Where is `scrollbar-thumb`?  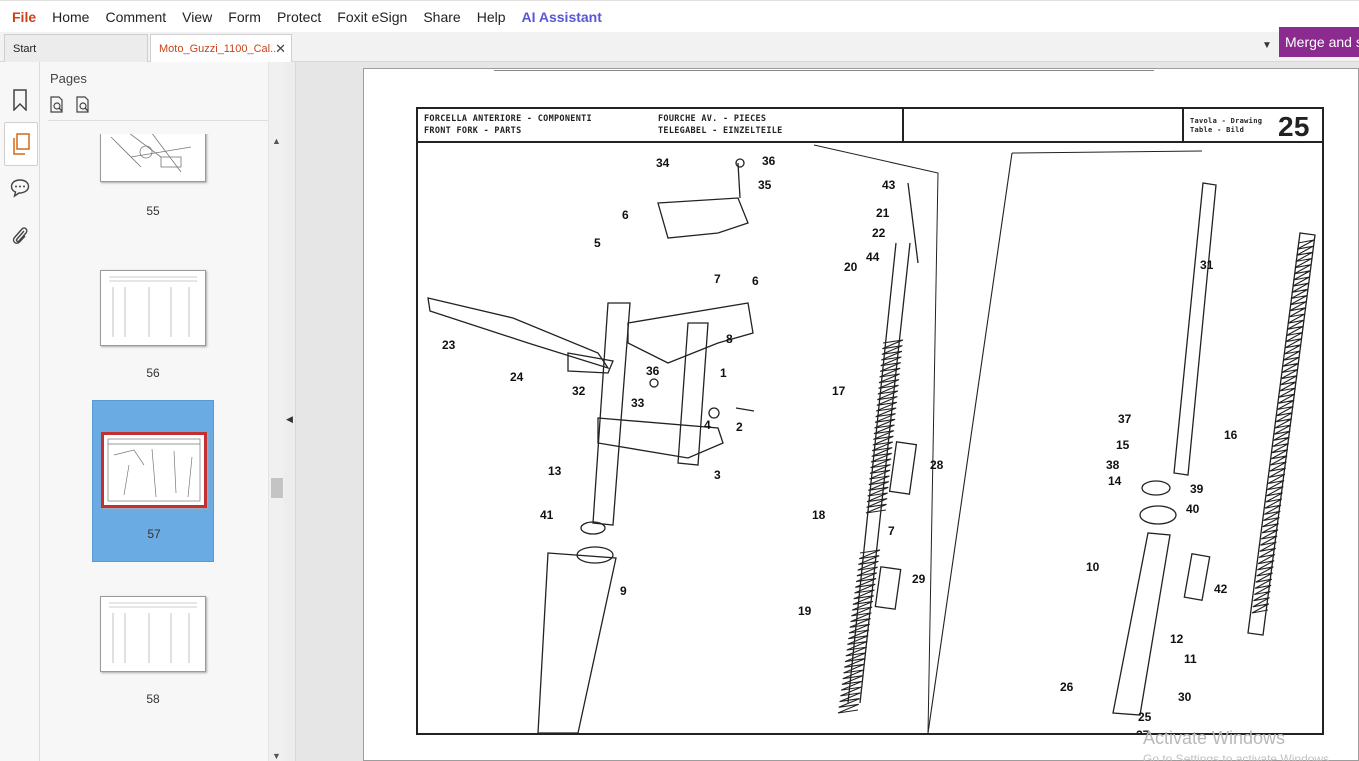
scrollbar-thumb is located at coordinates (277, 488).